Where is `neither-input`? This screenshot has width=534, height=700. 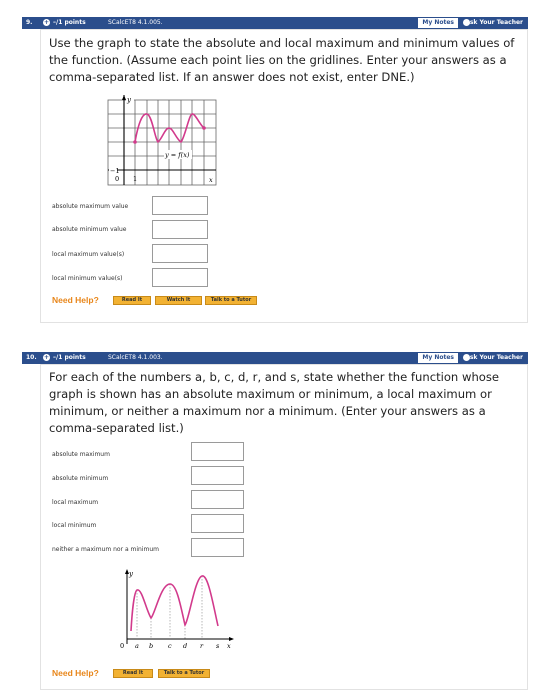 neither-input is located at coordinates (217, 547).